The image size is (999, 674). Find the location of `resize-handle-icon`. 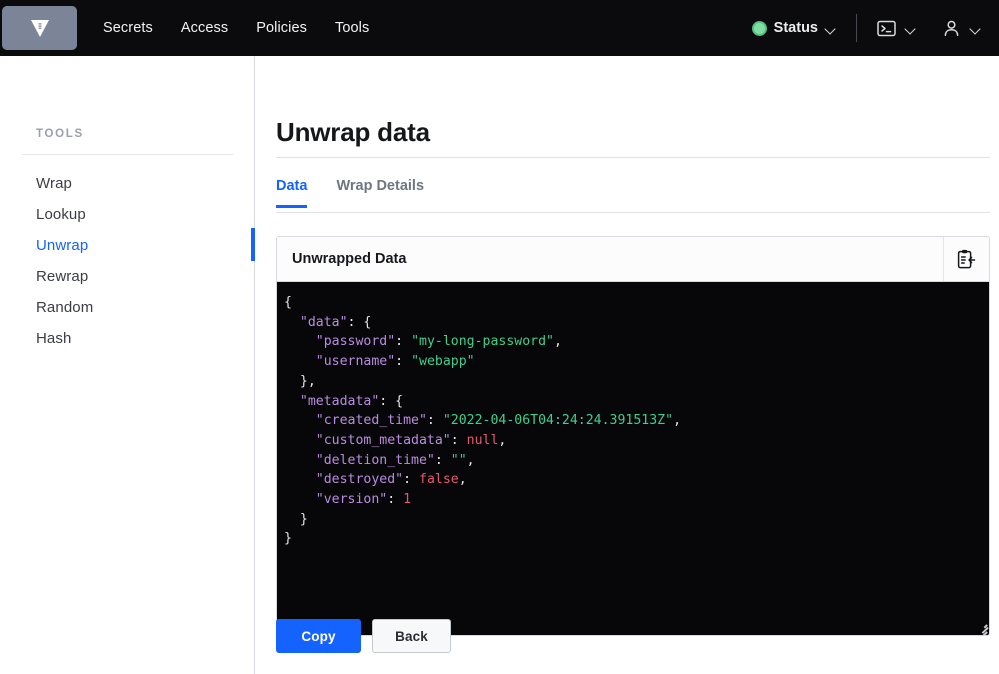

resize-handle-icon is located at coordinates (981, 628).